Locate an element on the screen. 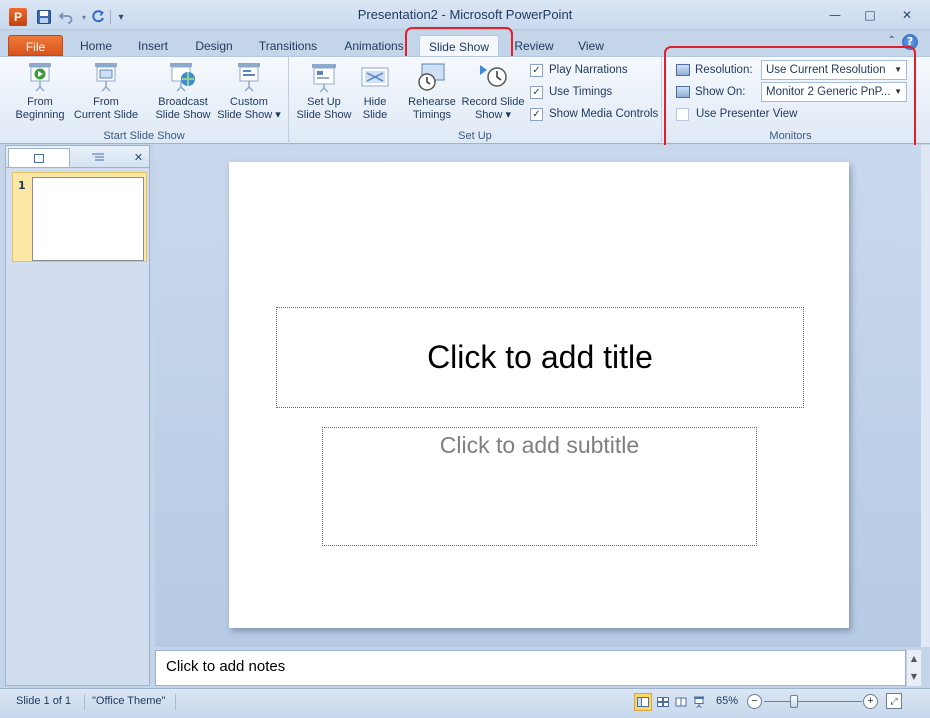 The image size is (930, 718). reading-view-icon is located at coordinates (681, 702).